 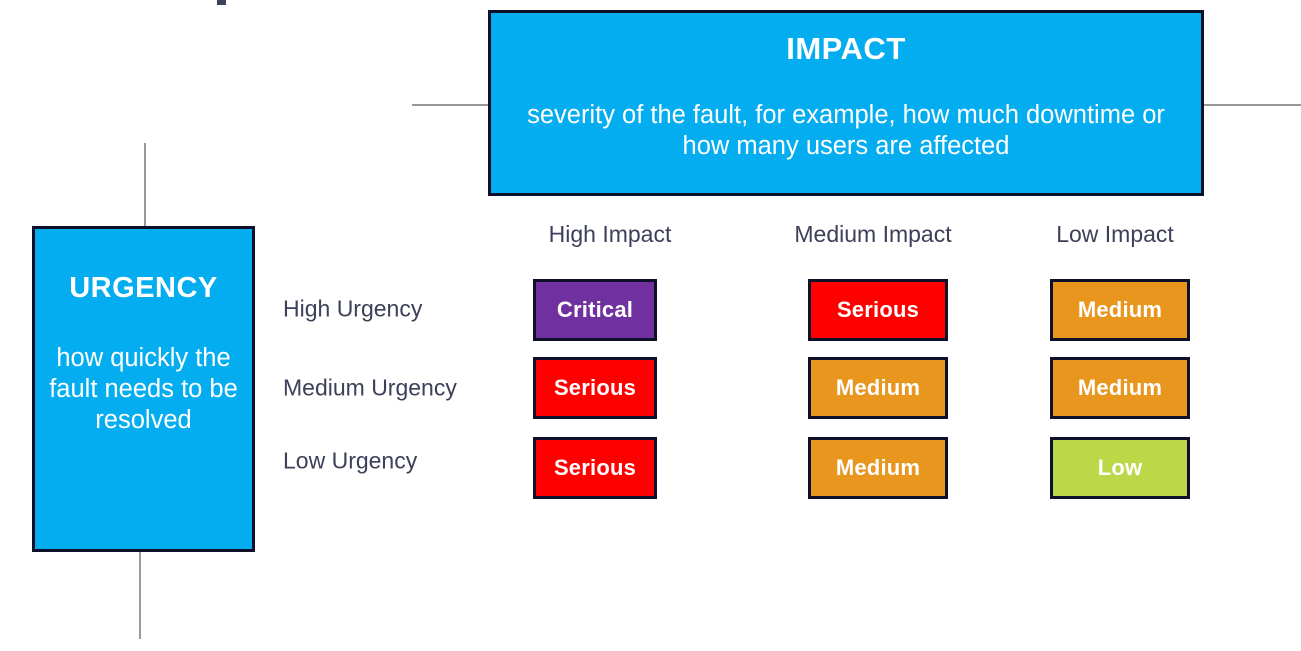 I want to click on matrix-cell-high-urgency-medium-impact: Serious, so click(x=878, y=310).